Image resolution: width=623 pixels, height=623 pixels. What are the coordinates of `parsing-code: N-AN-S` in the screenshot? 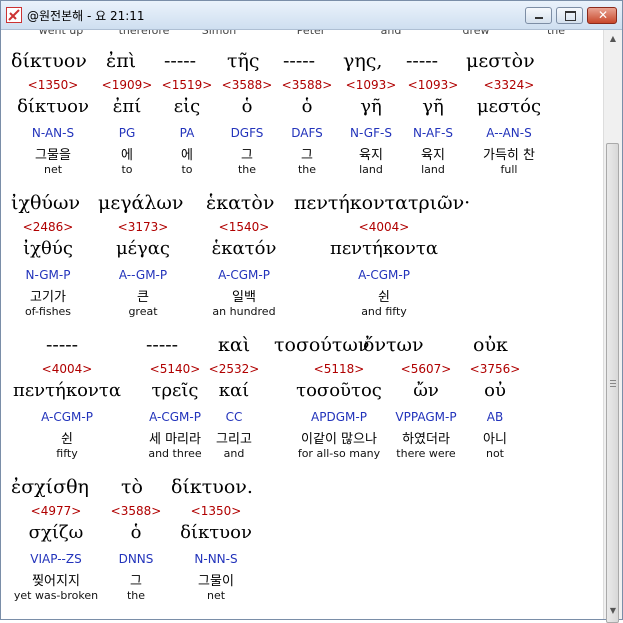 It's located at (53, 133).